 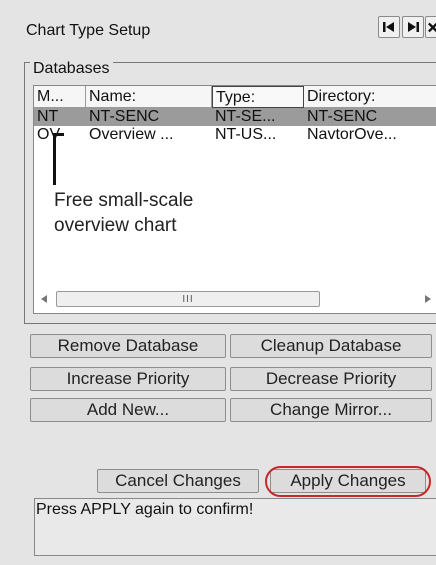 What do you see at coordinates (58, 134) in the screenshot?
I see `callout-leader-tick` at bounding box center [58, 134].